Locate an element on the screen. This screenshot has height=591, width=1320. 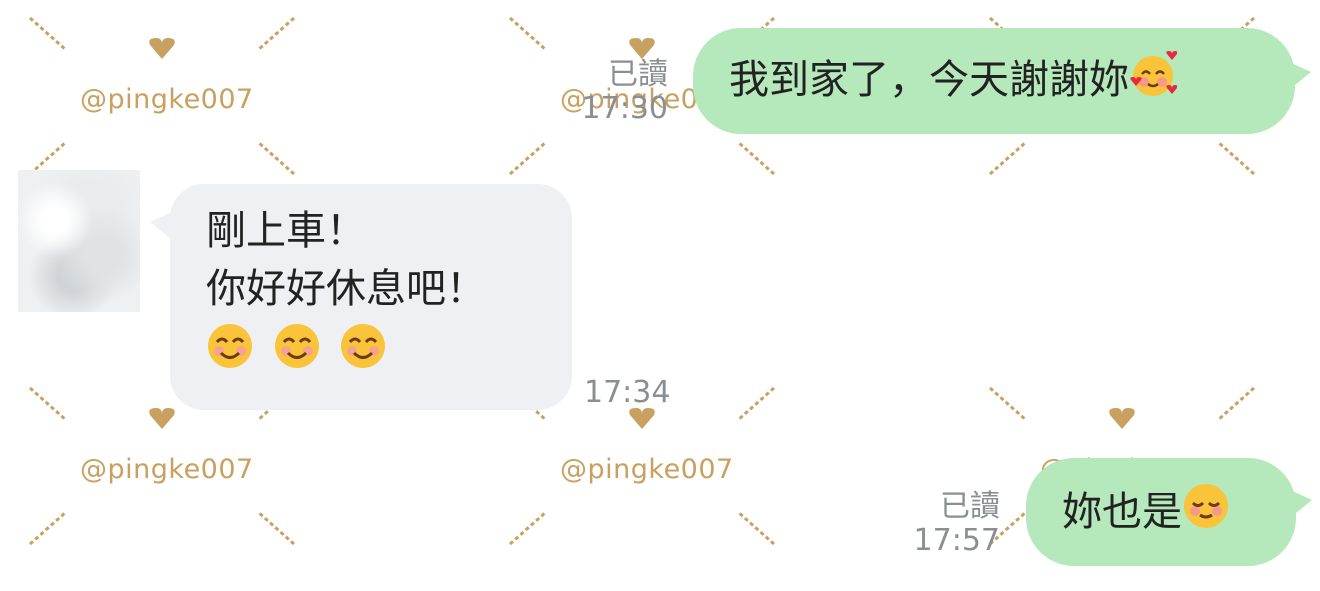
message-meta: 17:34 is located at coordinates (630, 393).